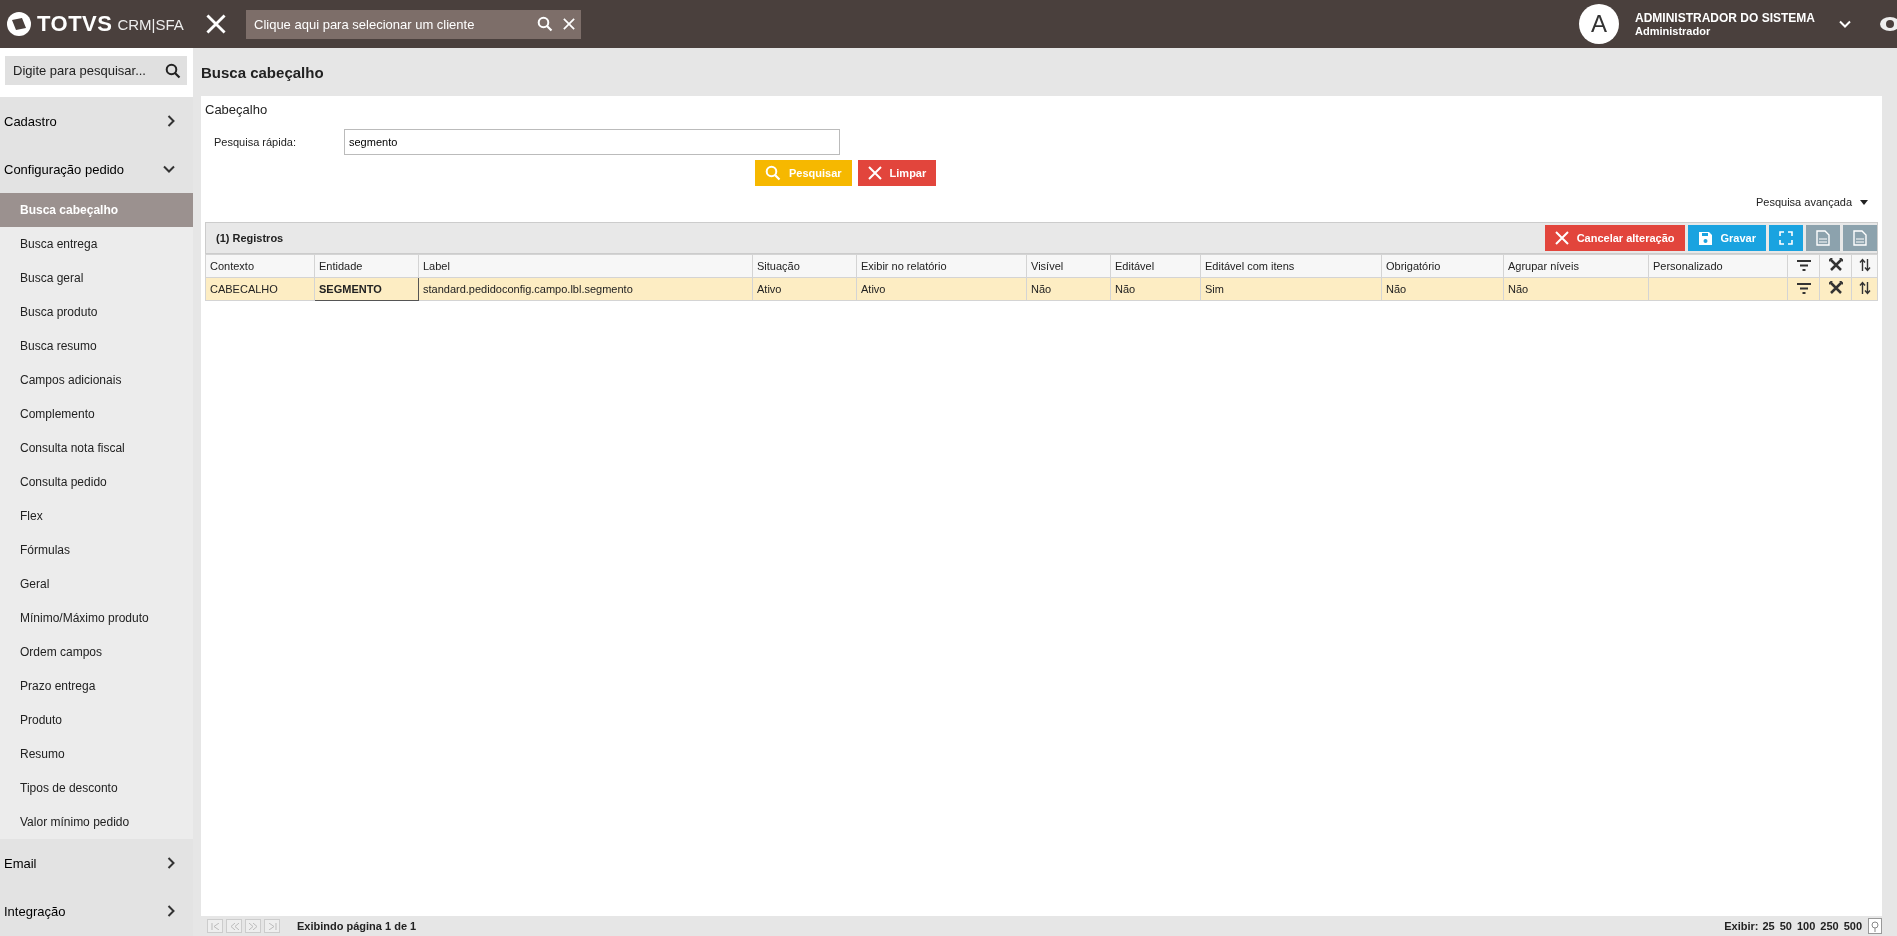 This screenshot has width=1897, height=936. What do you see at coordinates (1068, 266) in the screenshot?
I see `column-header: Visível` at bounding box center [1068, 266].